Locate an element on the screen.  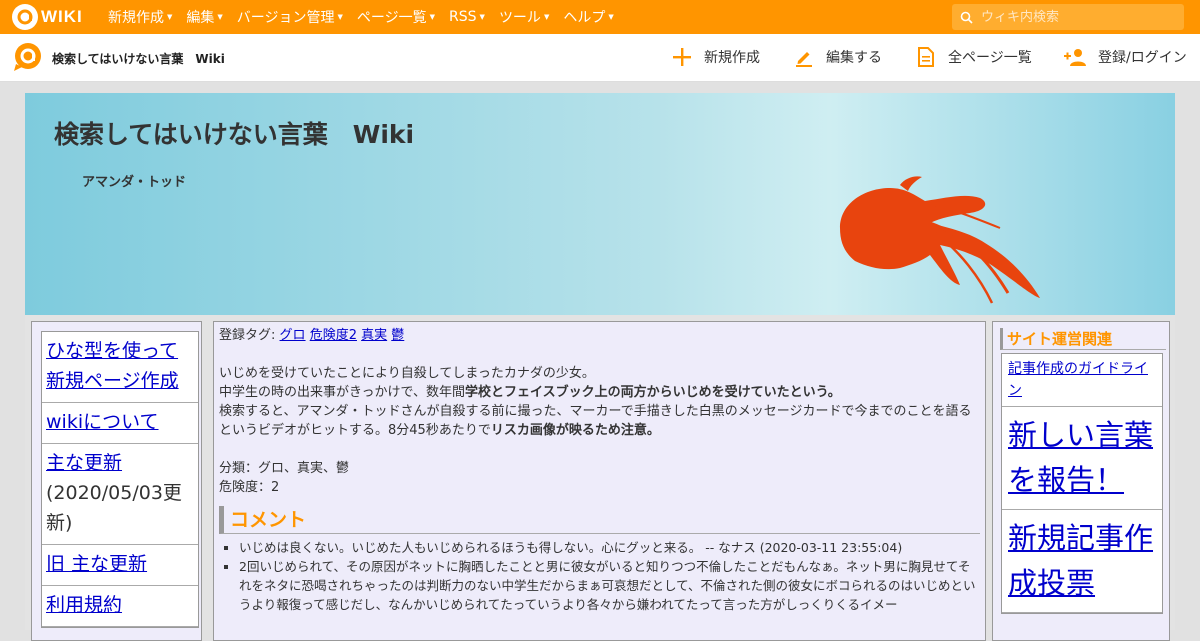
updates-date-note: (2020/05/03更新) is located at coordinates (114, 508).